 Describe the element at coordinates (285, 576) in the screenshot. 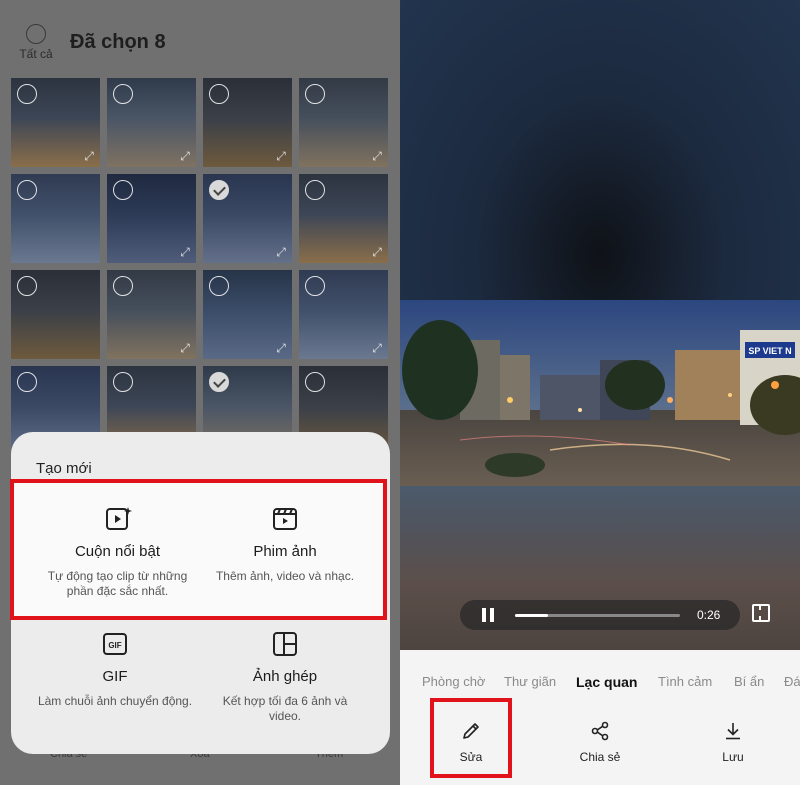

I see `movie-desc: Thêm ảnh, video và nhạc.` at that location.